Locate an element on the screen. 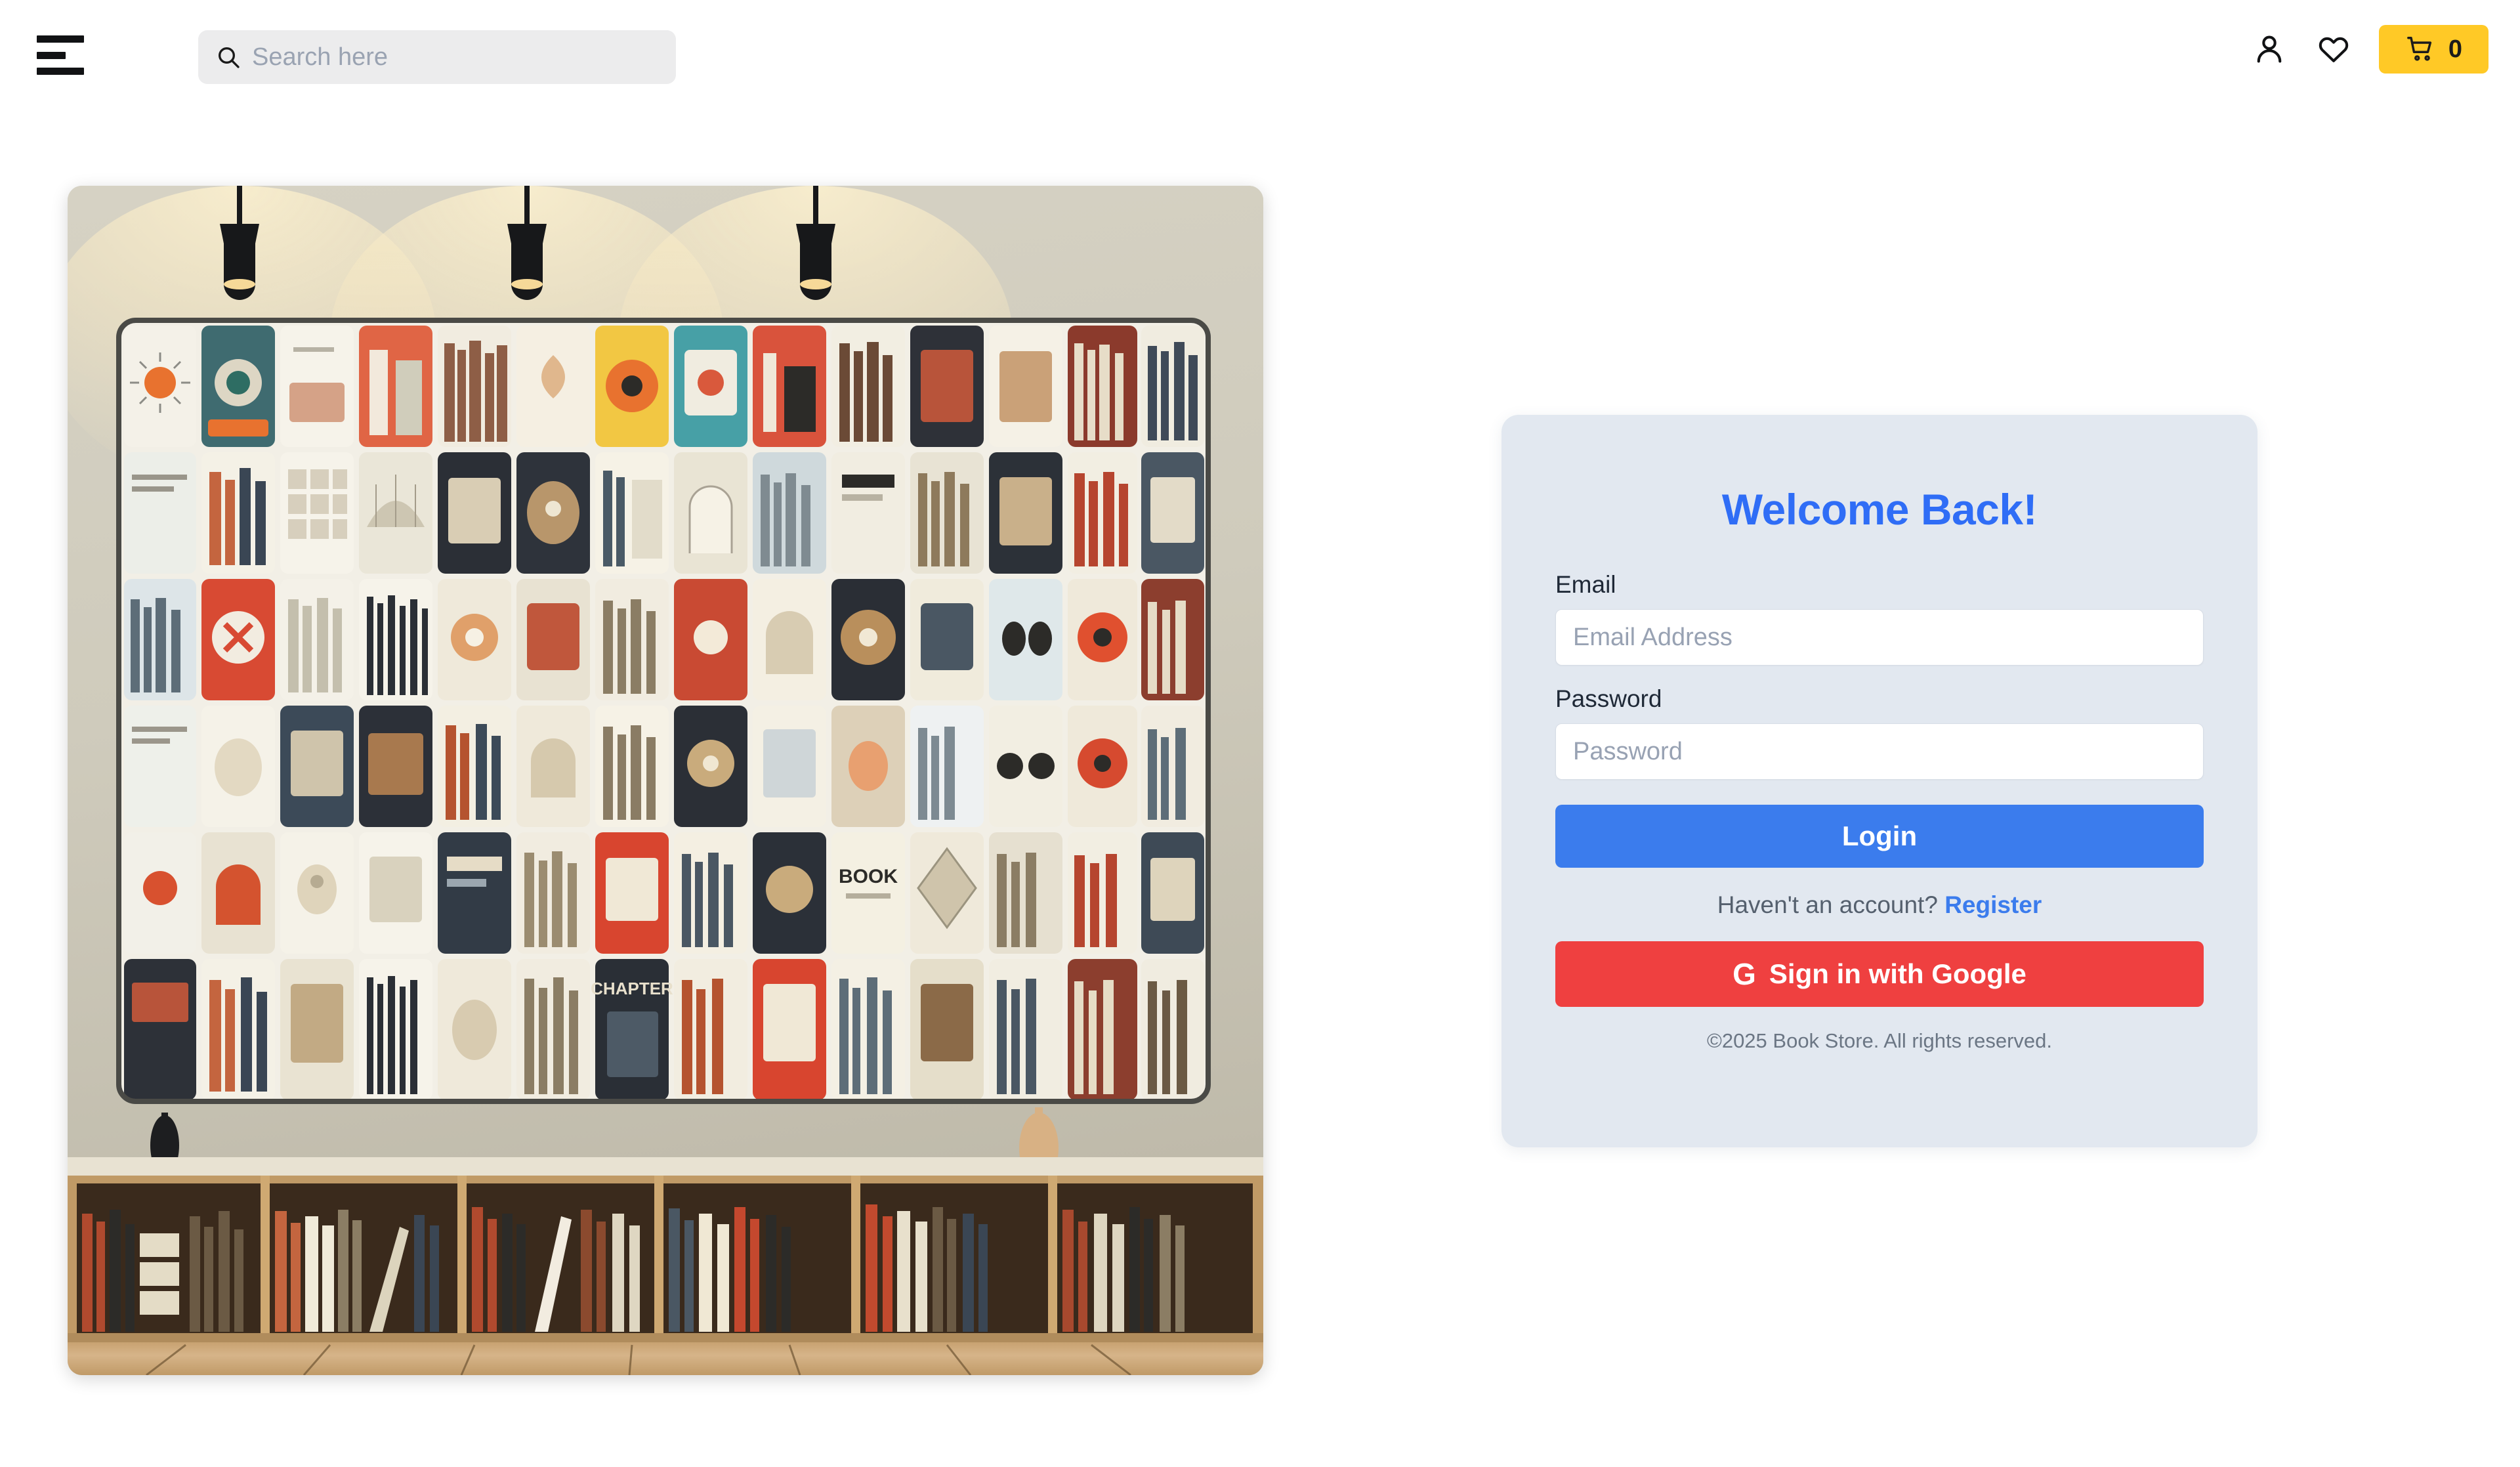 This screenshot has width=2520, height=1467. google-signin-button: G Sign in with Google is located at coordinates (1879, 974).